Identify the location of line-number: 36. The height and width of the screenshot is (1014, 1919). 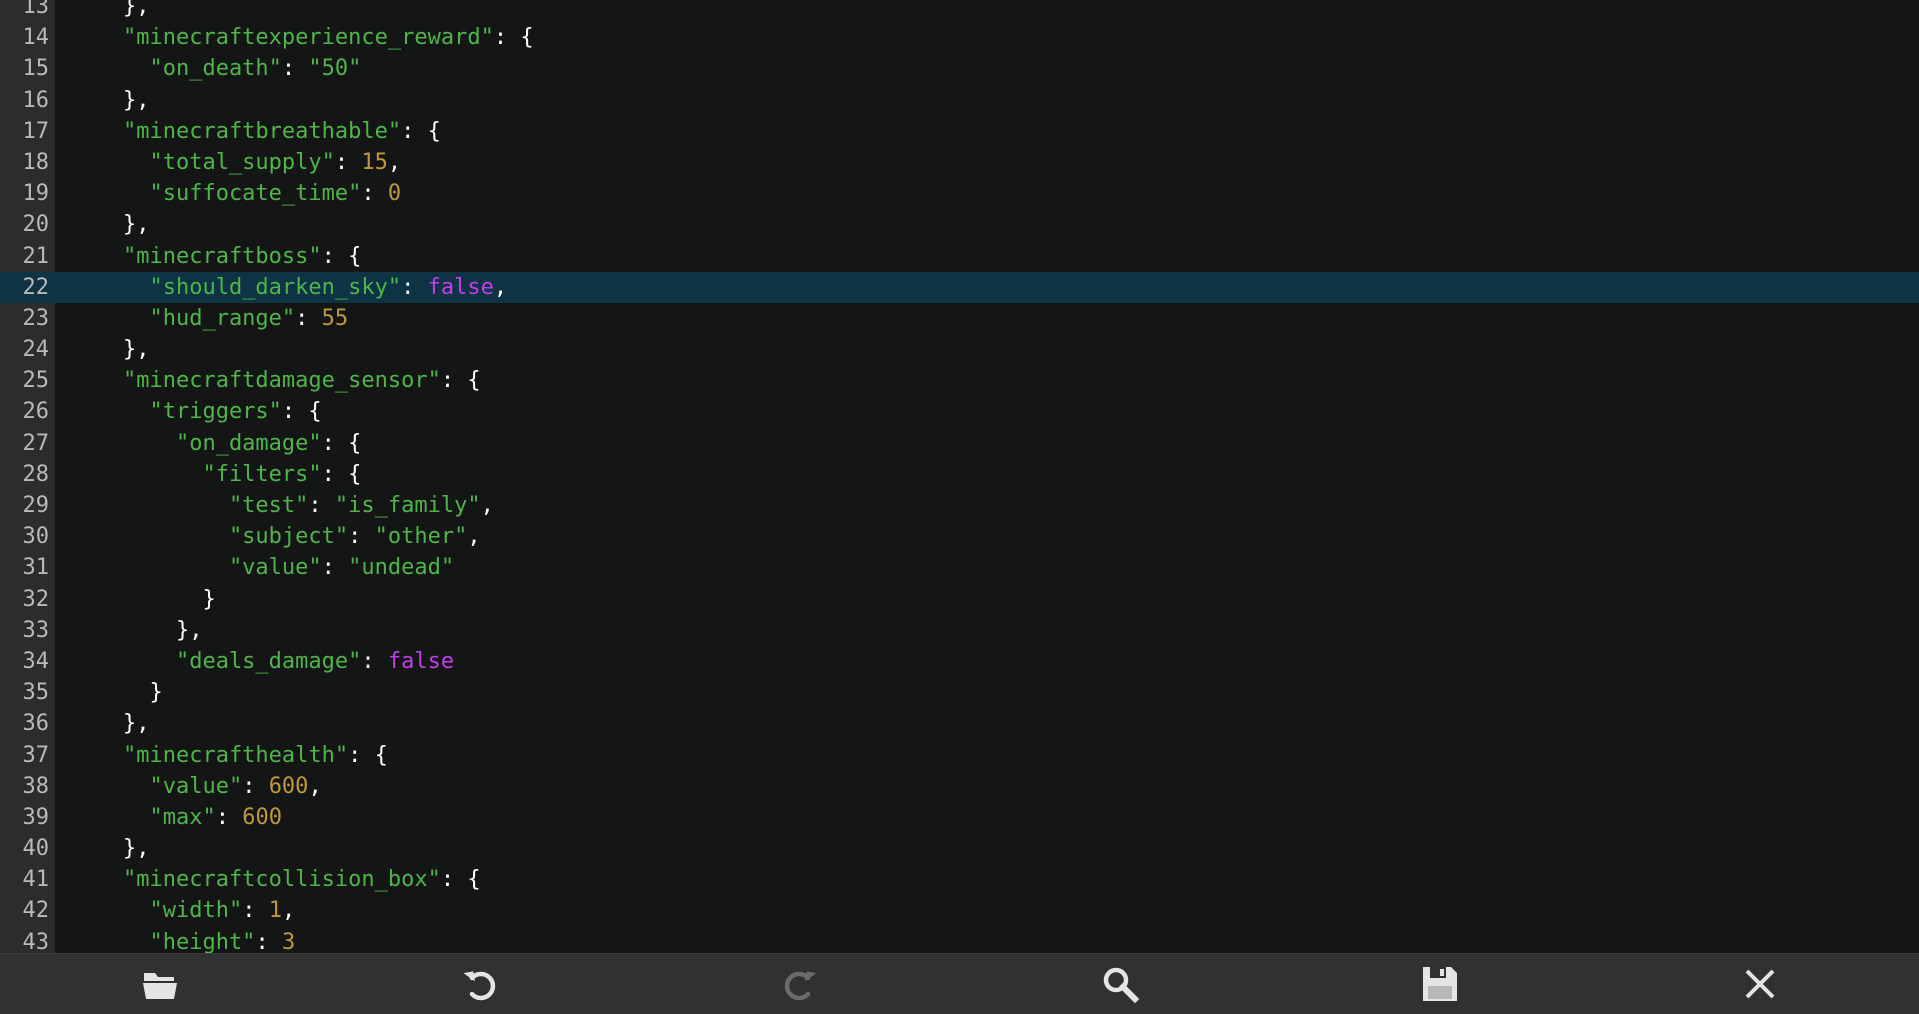
(36, 724).